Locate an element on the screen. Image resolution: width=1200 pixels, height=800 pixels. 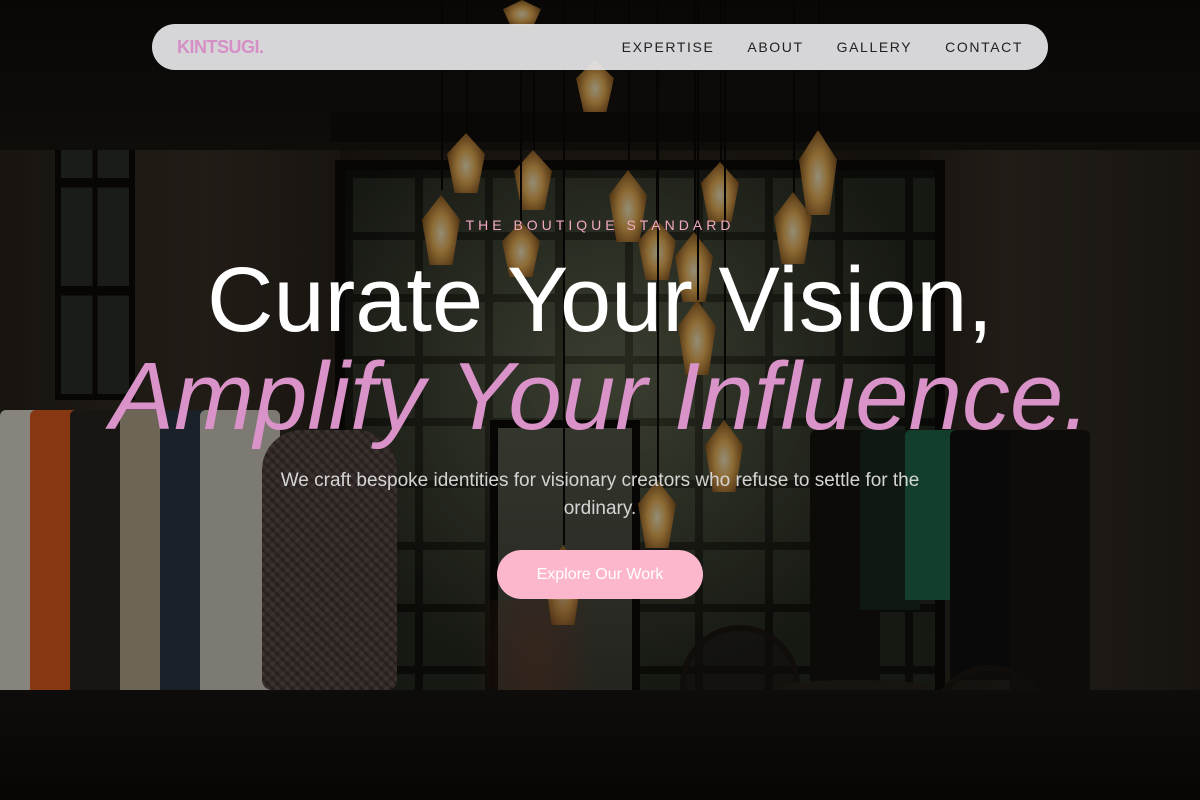
hero-eyebrow: THE BOUTIQUE STANDARD is located at coordinates (600, 225).